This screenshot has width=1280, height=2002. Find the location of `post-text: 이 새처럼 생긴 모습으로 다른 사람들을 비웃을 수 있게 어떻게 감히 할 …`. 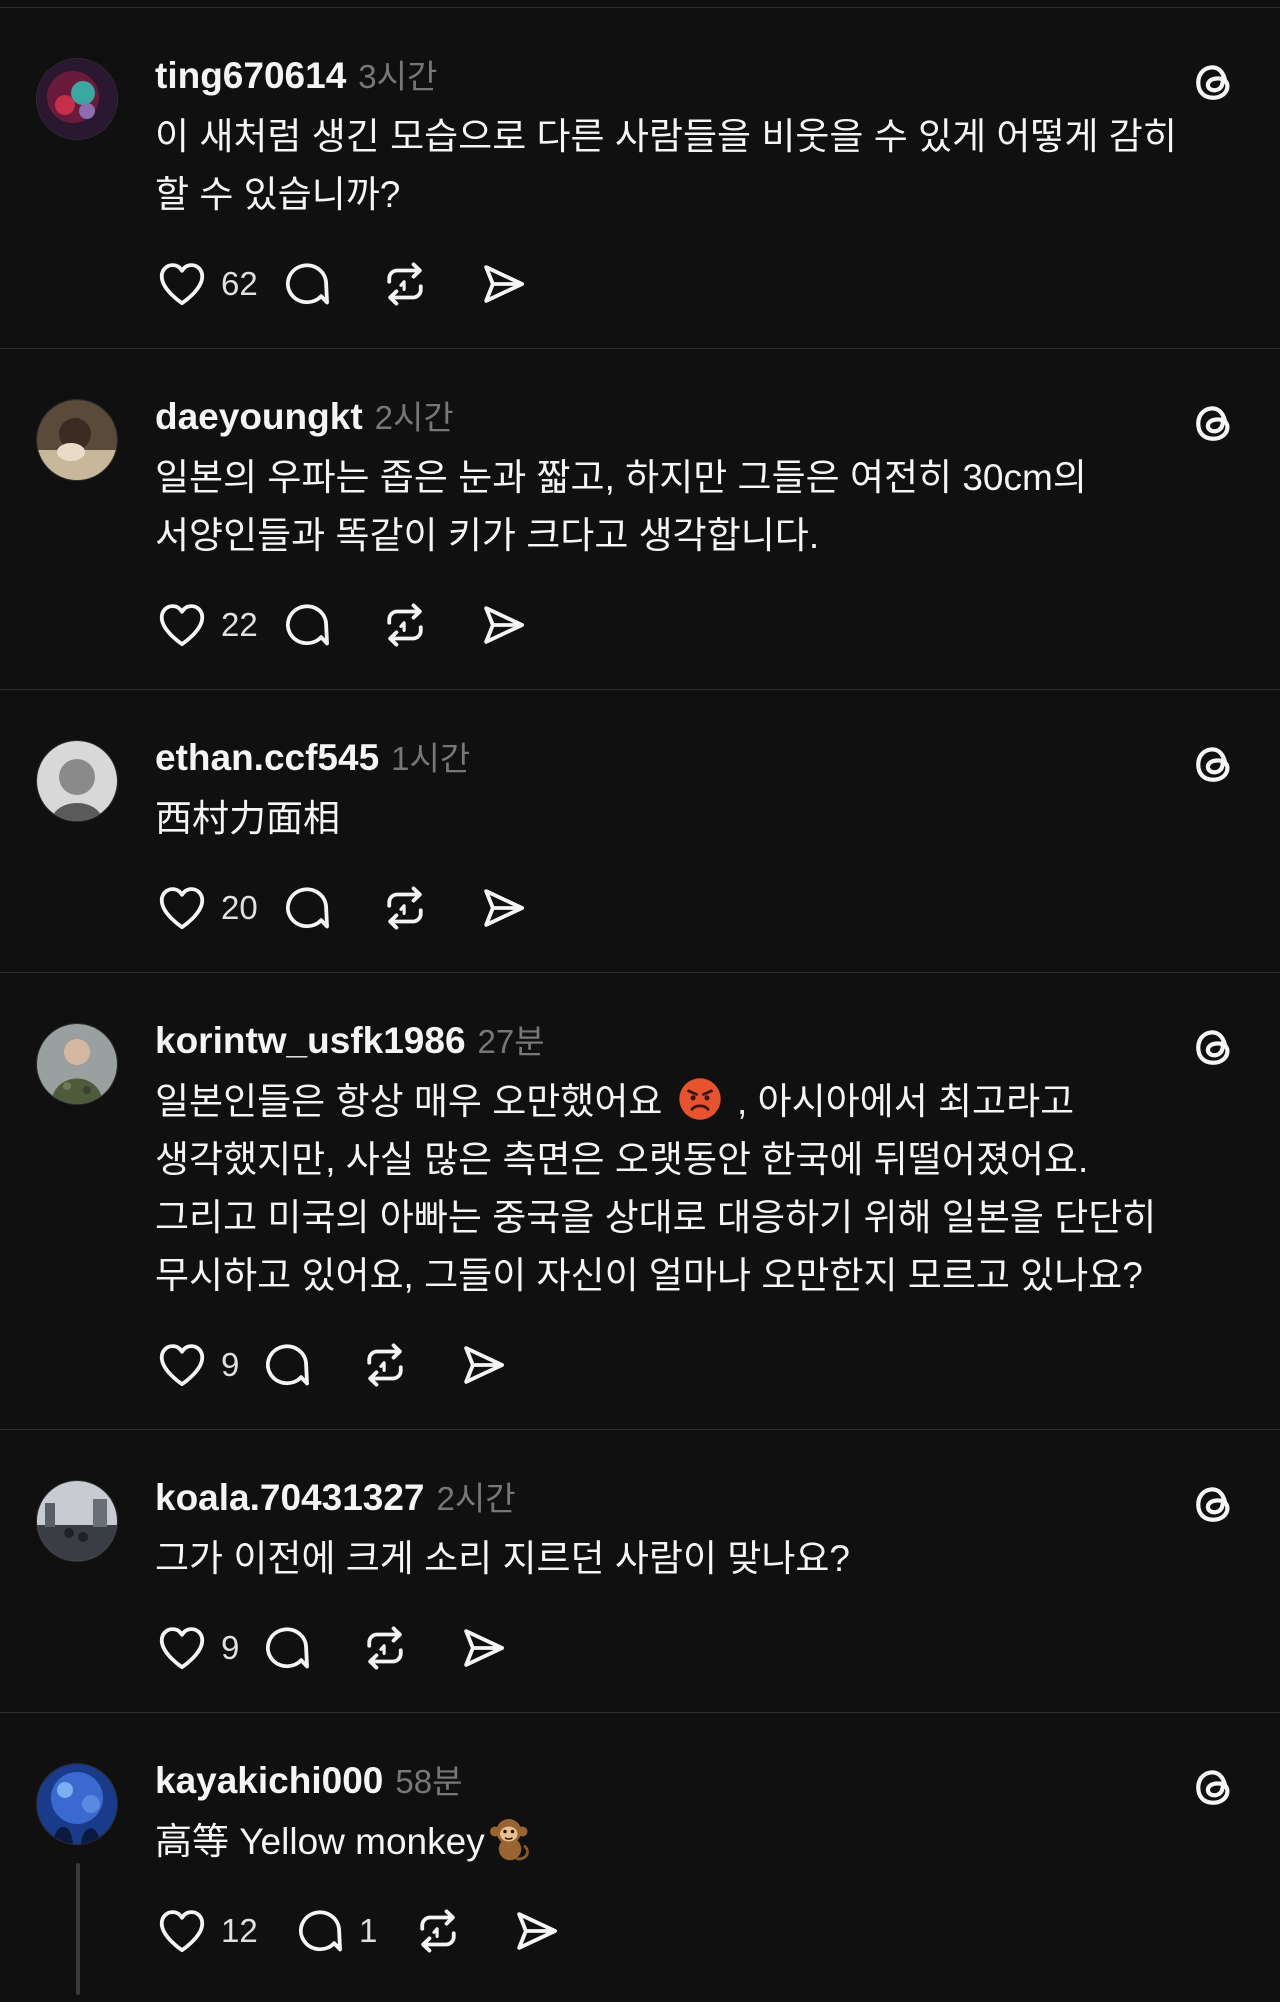

post-text: 이 새처럼 생긴 모습으로 다른 사람들을 비웃을 수 있게 어떻게 감히 할 … is located at coordinates (666, 165).